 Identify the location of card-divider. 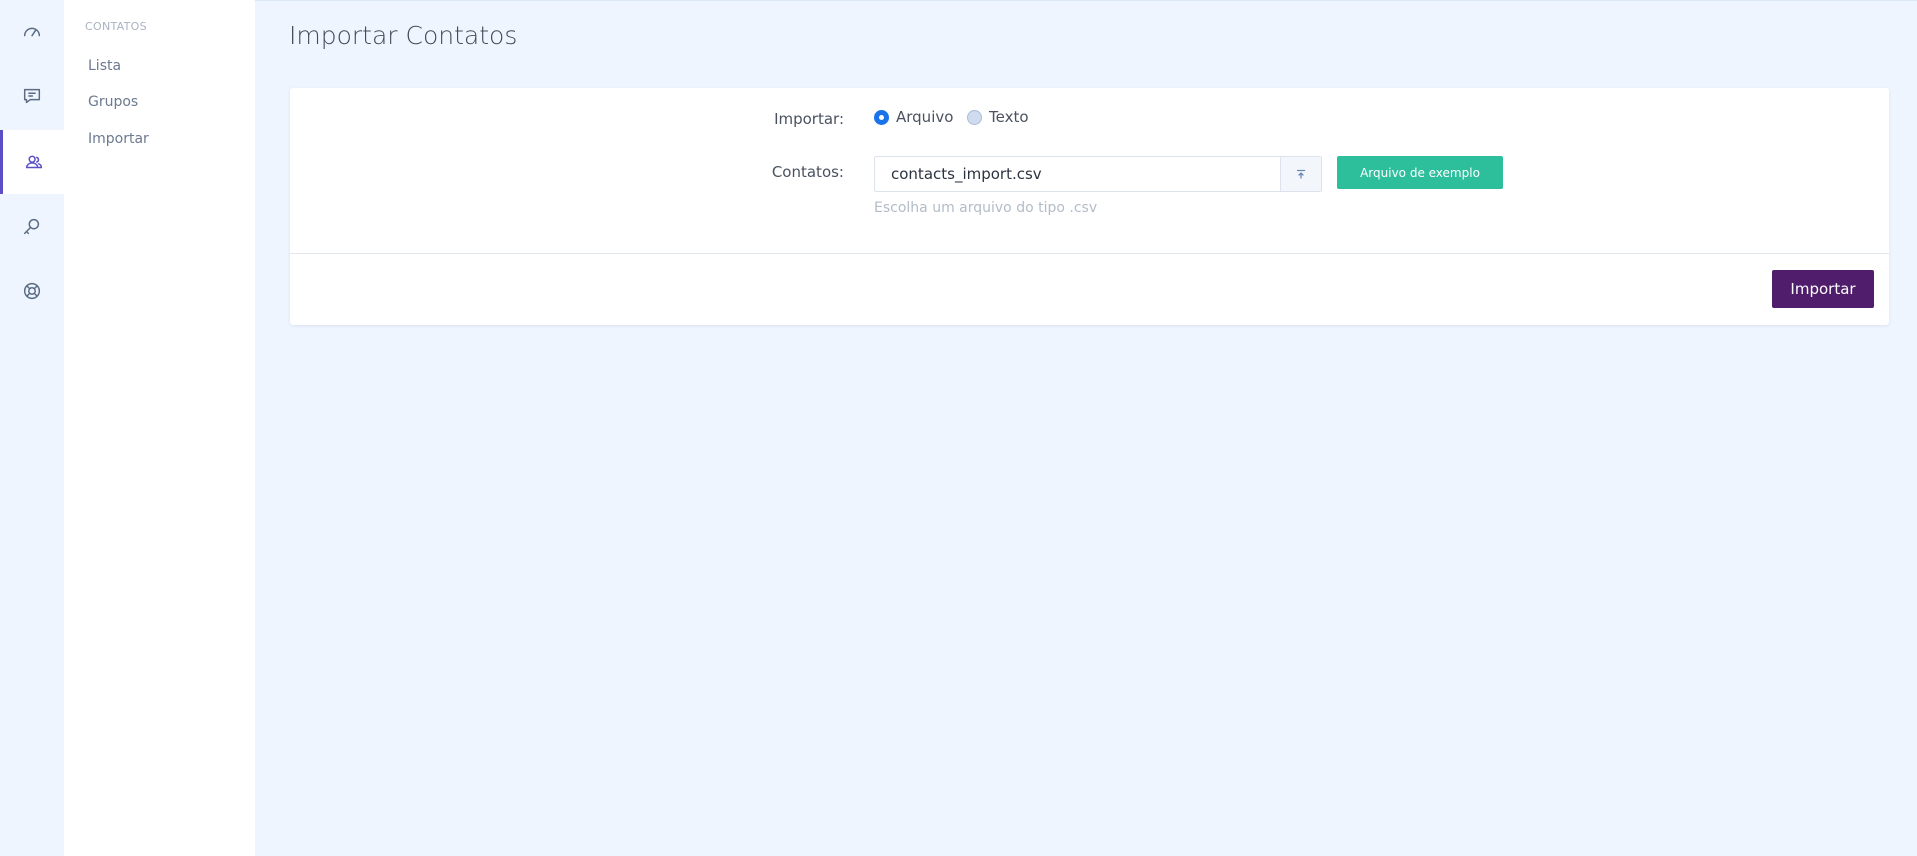
(1089, 253).